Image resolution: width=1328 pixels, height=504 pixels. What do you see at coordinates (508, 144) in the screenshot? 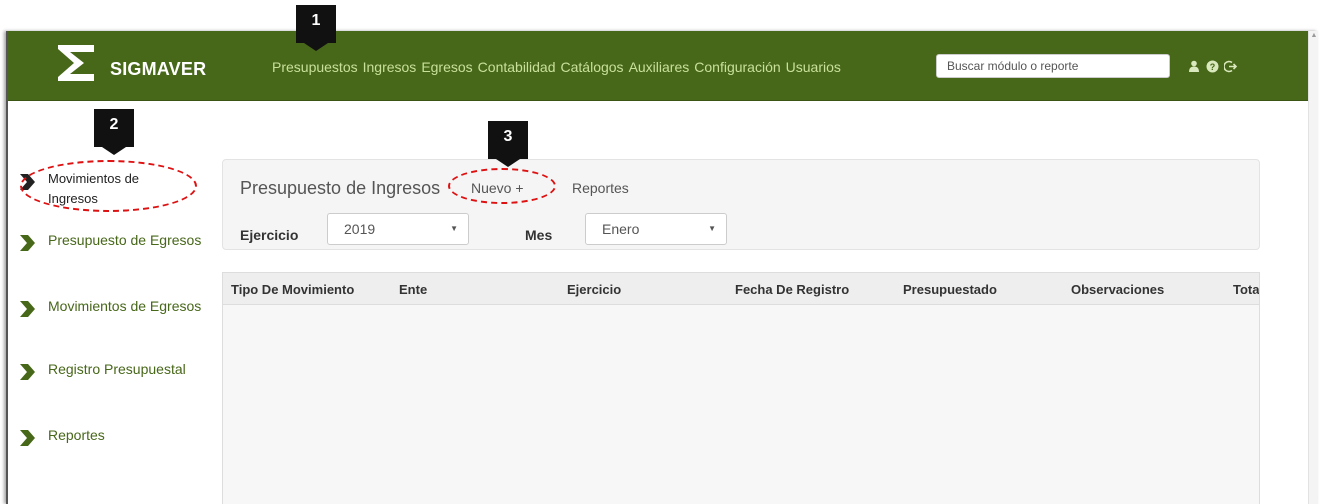
I see `annotation-badge-3: 3` at bounding box center [508, 144].